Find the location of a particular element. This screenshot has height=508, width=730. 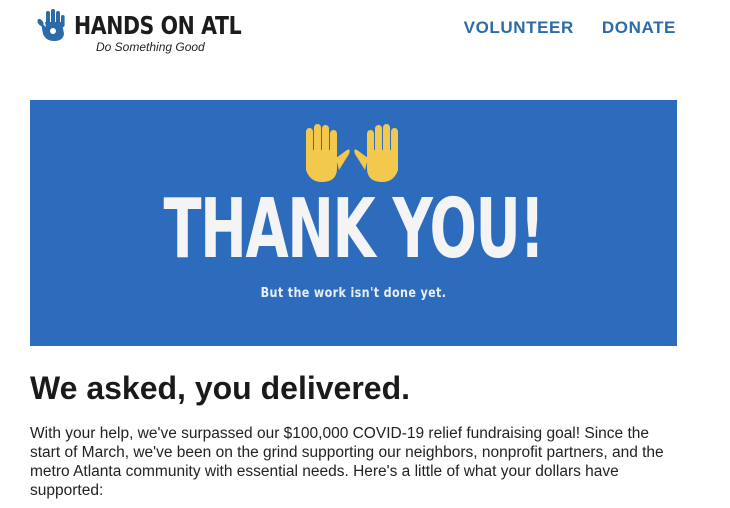

logo-text: HANDS ON ATL Do Something Good is located at coordinates (176, 31).